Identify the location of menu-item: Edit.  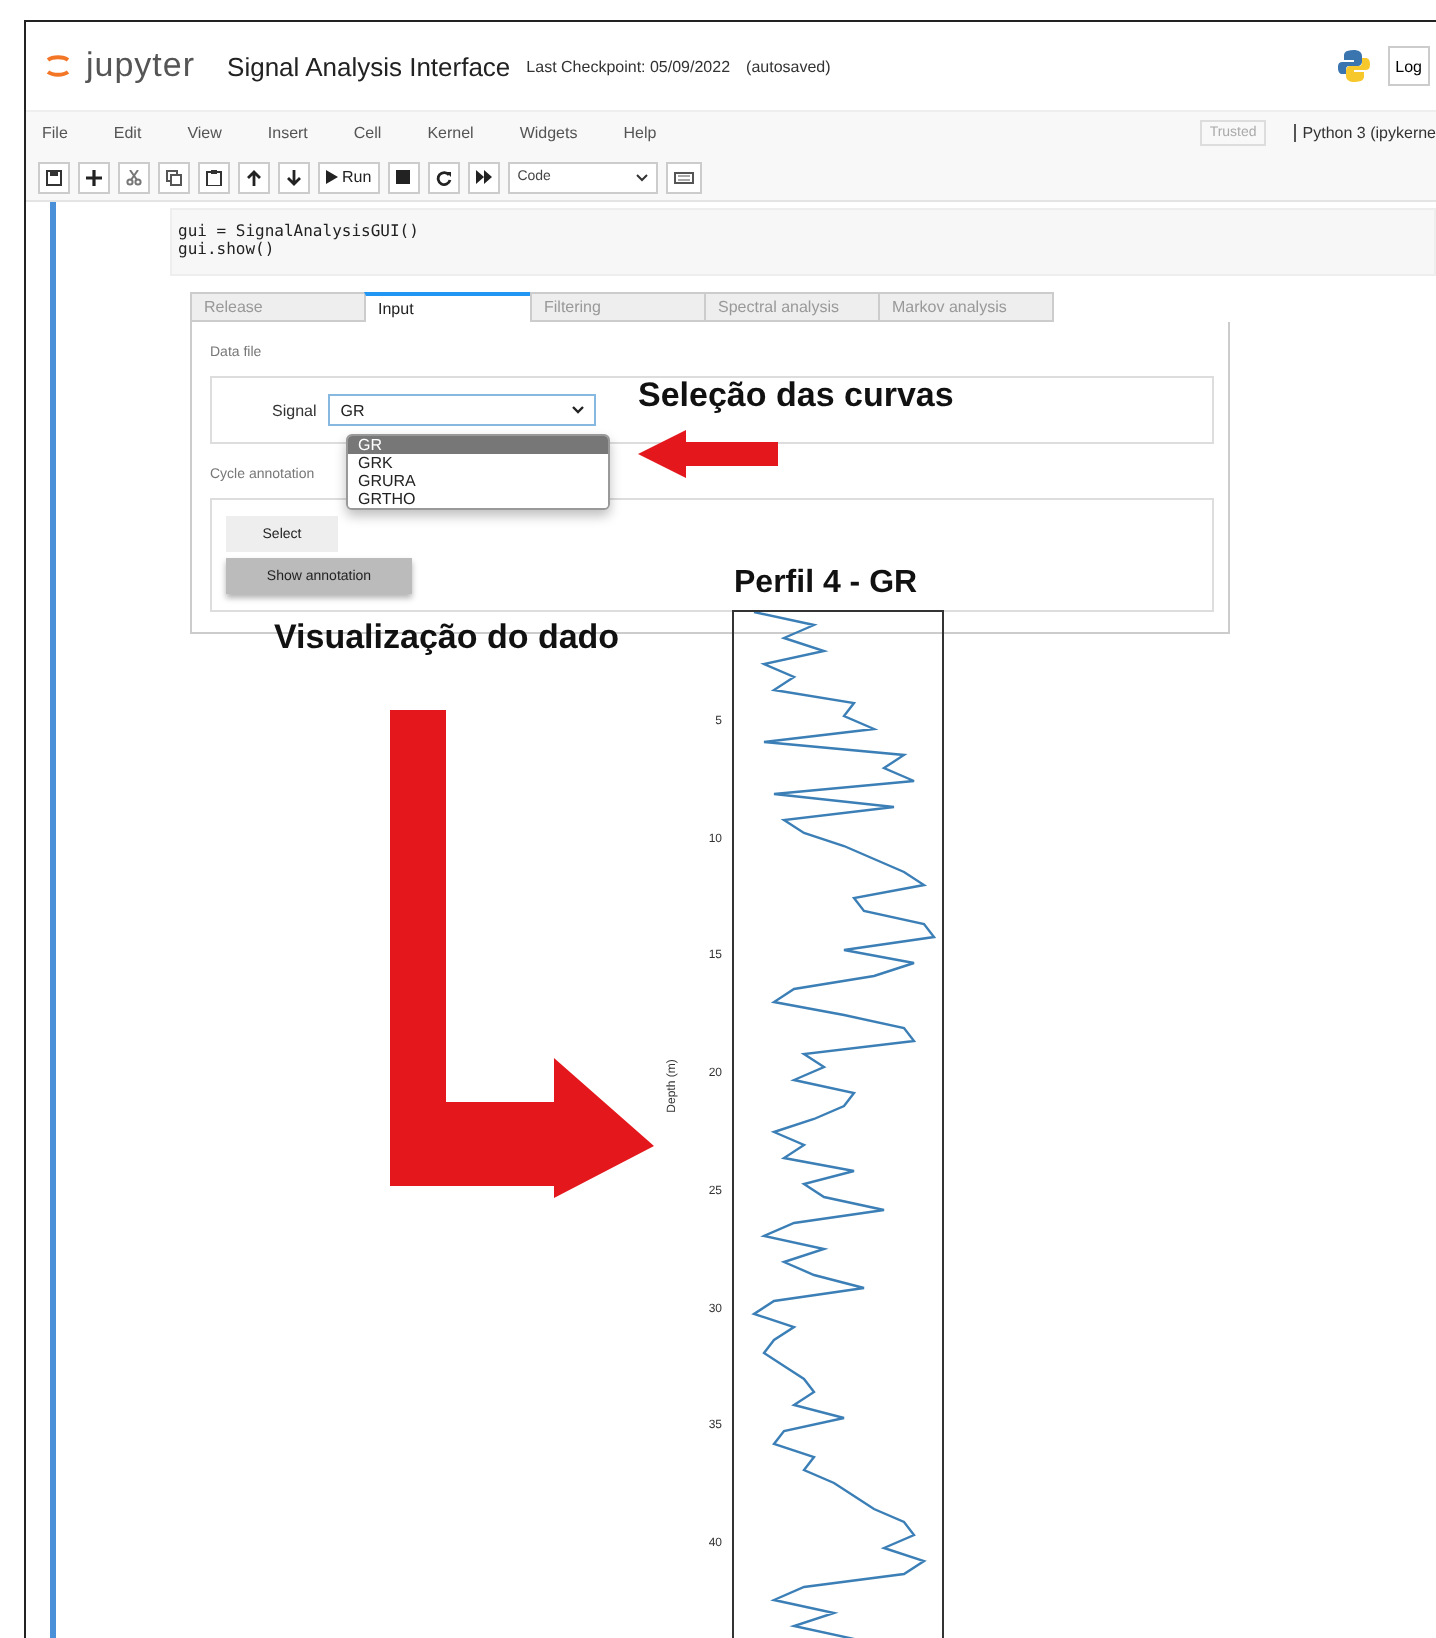
(127, 133).